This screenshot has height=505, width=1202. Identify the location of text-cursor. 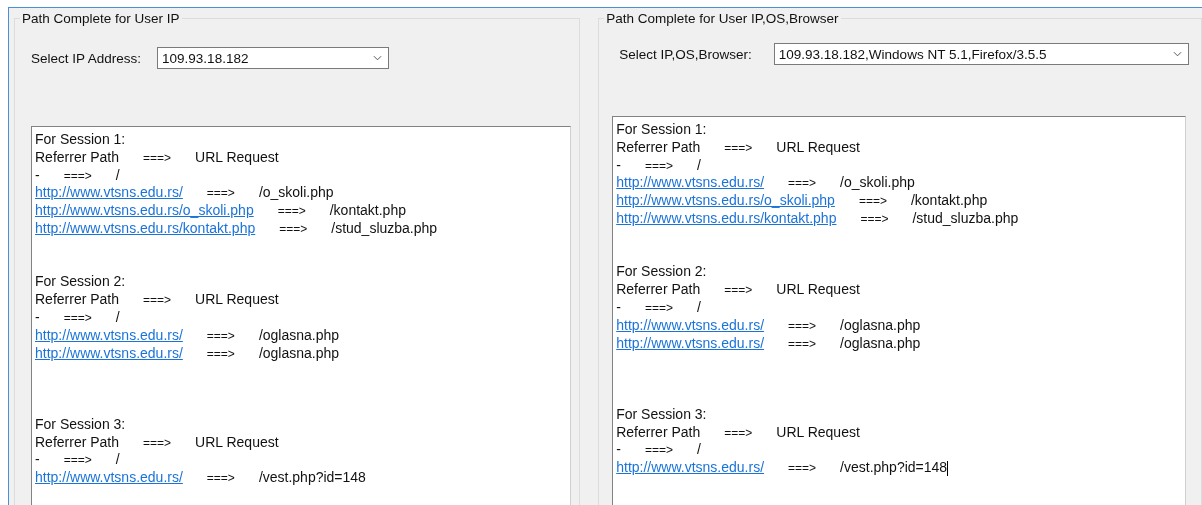
(948, 468).